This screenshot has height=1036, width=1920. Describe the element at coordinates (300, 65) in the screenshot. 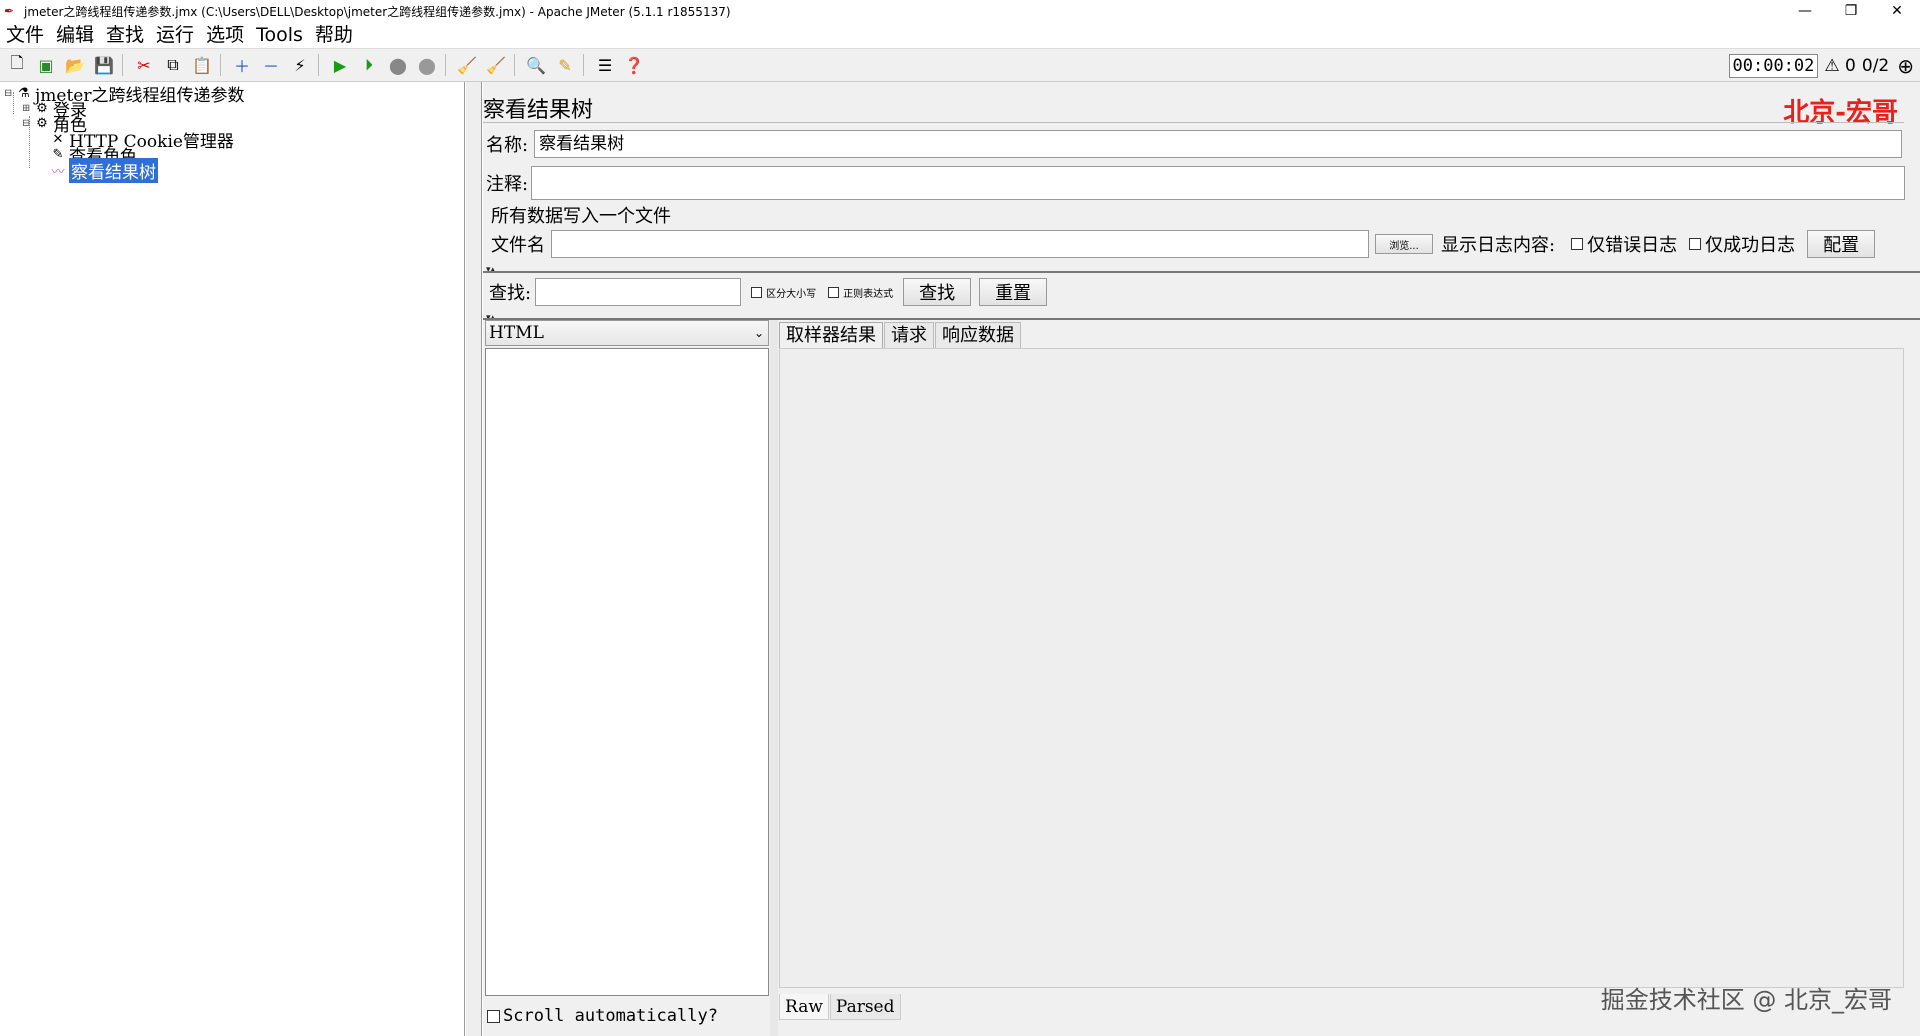

I see `toggle-icon: ⚡` at that location.